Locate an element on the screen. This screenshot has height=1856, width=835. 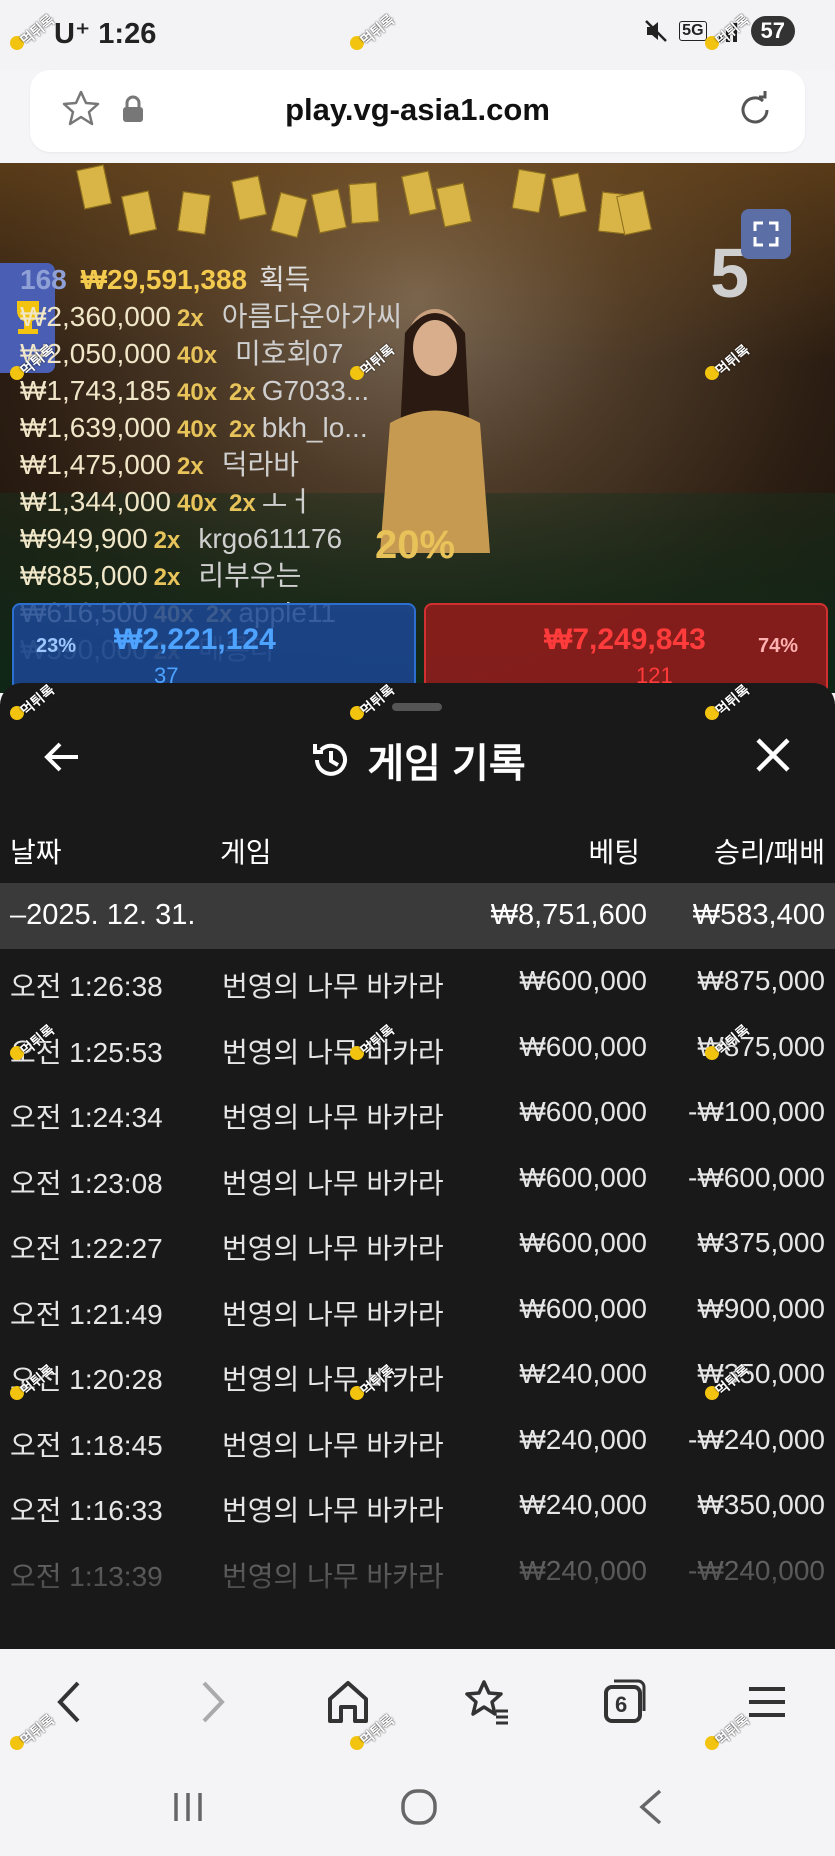
row-win-loss: ₩900,000 is located at coordinates (761, 1308).